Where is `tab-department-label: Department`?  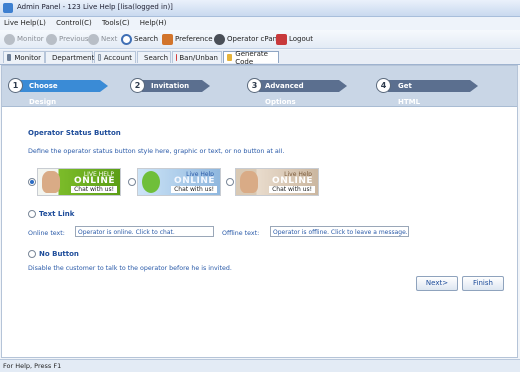 tab-department-label: Department is located at coordinates (73, 57).